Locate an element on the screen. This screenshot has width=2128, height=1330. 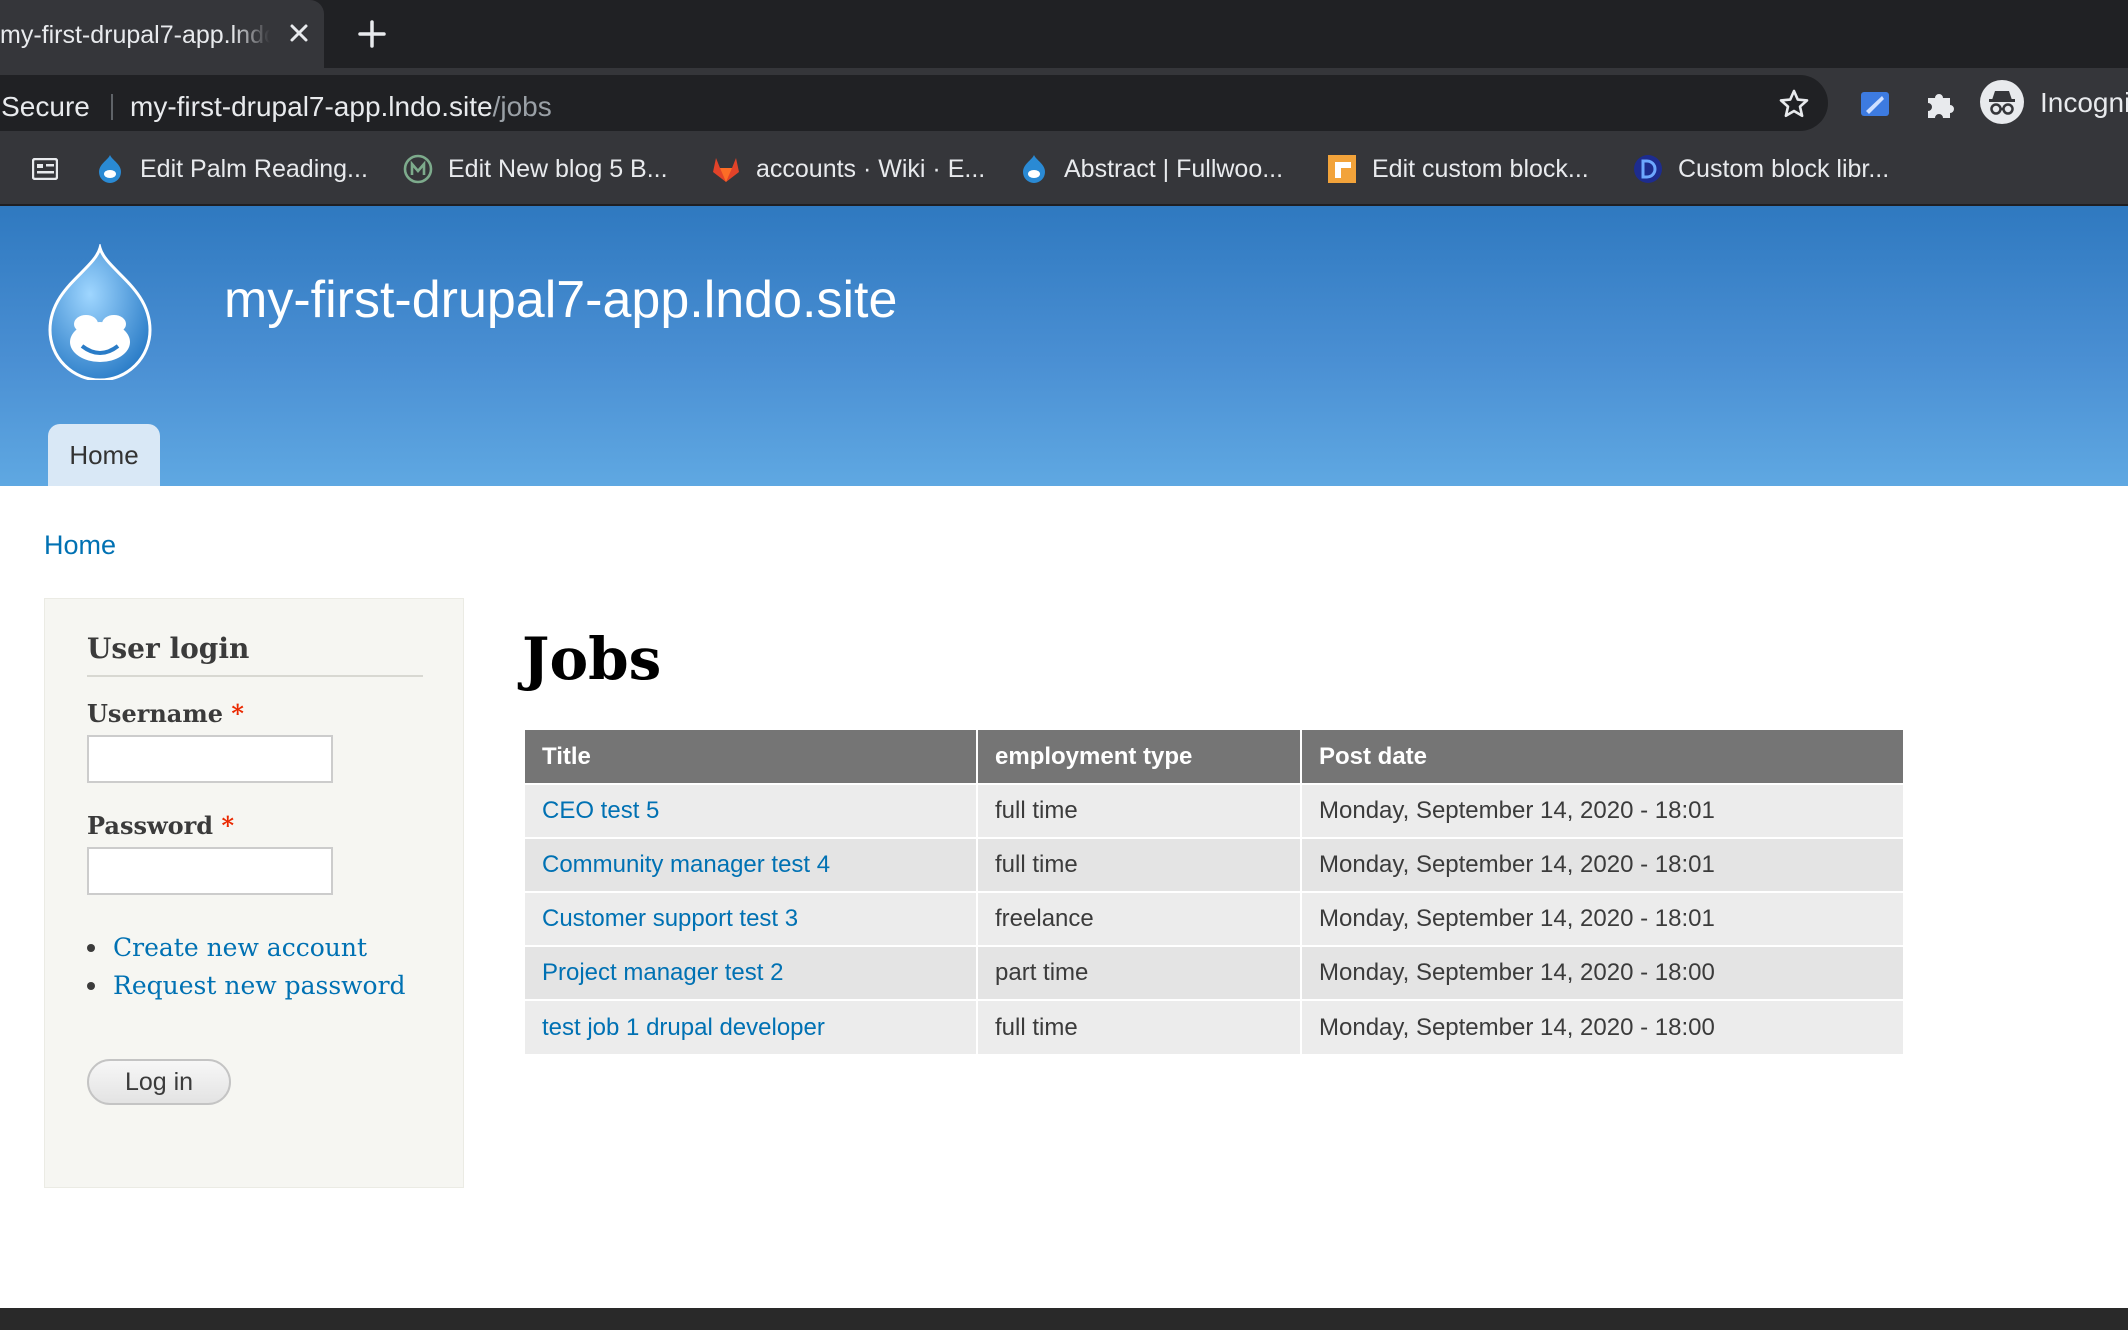
browser-tab-active: my-first-drupal7-app.lndo.site is located at coordinates (162, 34).